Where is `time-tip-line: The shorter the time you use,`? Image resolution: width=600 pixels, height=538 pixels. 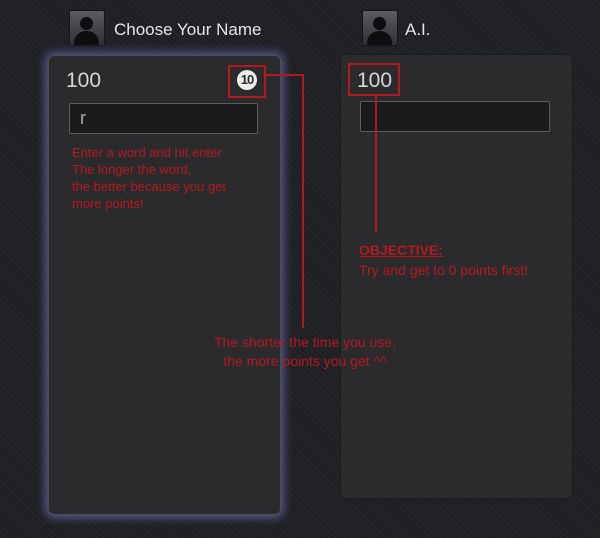
time-tip-line: The shorter the time you use, is located at coordinates (305, 342).